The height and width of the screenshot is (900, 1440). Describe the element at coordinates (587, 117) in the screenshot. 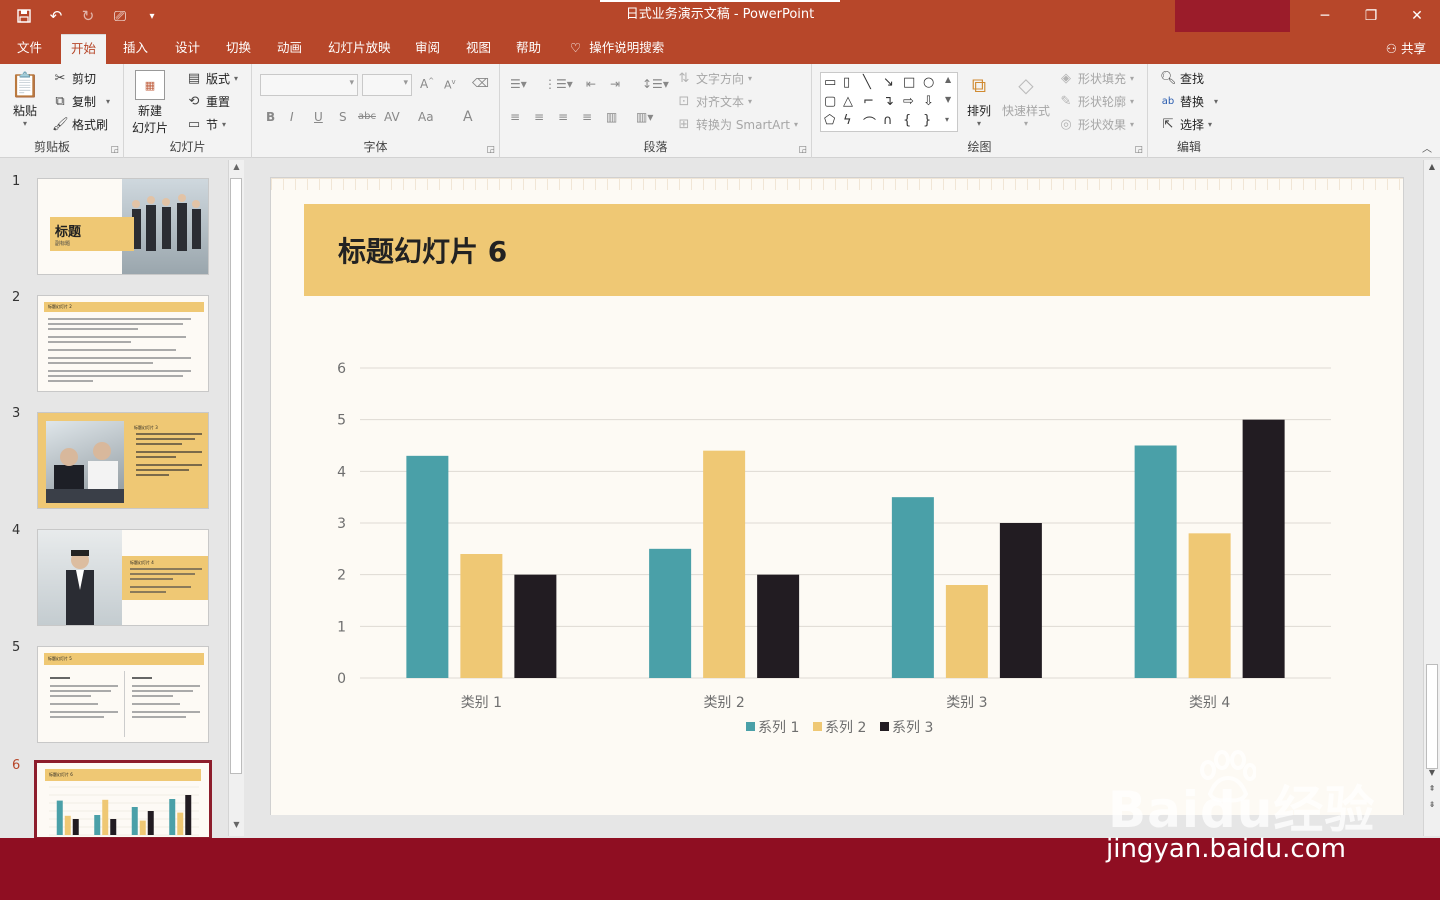

I see `justify-icon: ≡` at that location.